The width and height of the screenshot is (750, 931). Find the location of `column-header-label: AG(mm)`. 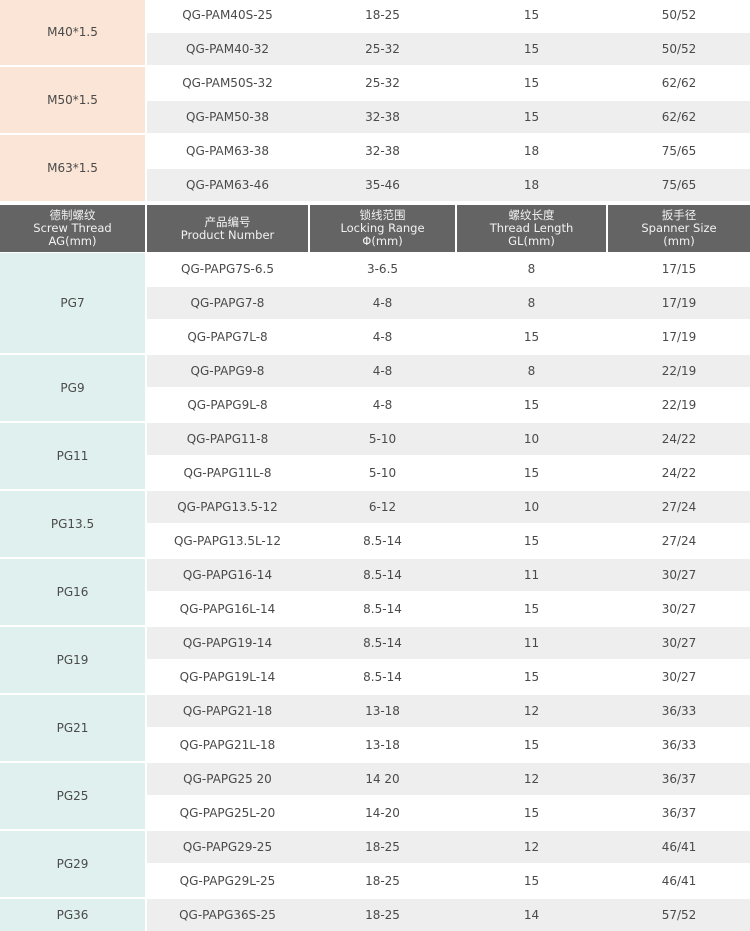

column-header-label: AG(mm) is located at coordinates (72, 241).